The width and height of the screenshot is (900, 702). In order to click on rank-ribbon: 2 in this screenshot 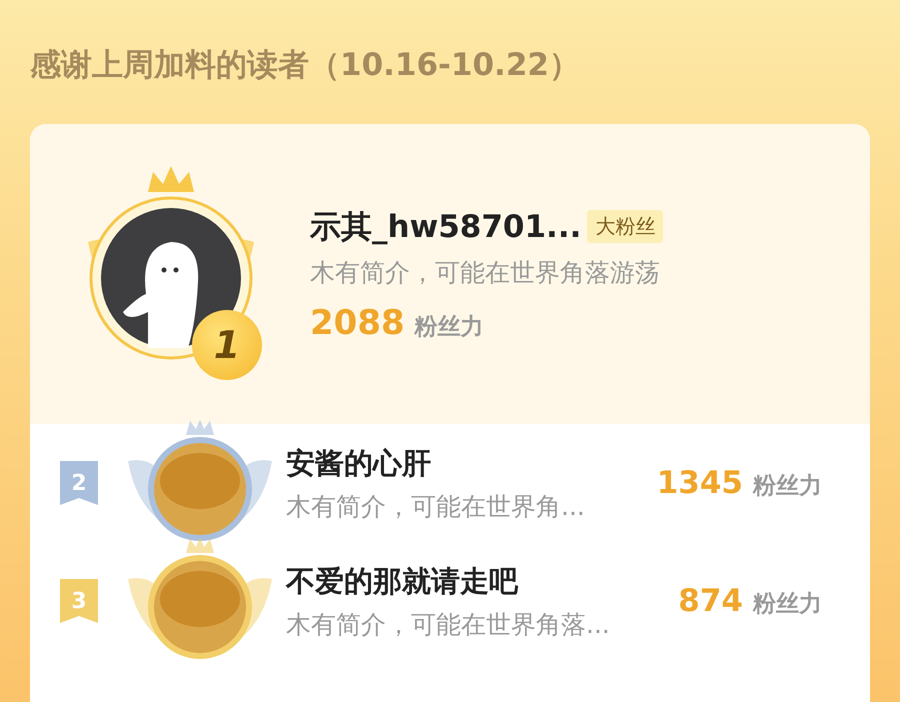, I will do `click(79, 483)`.